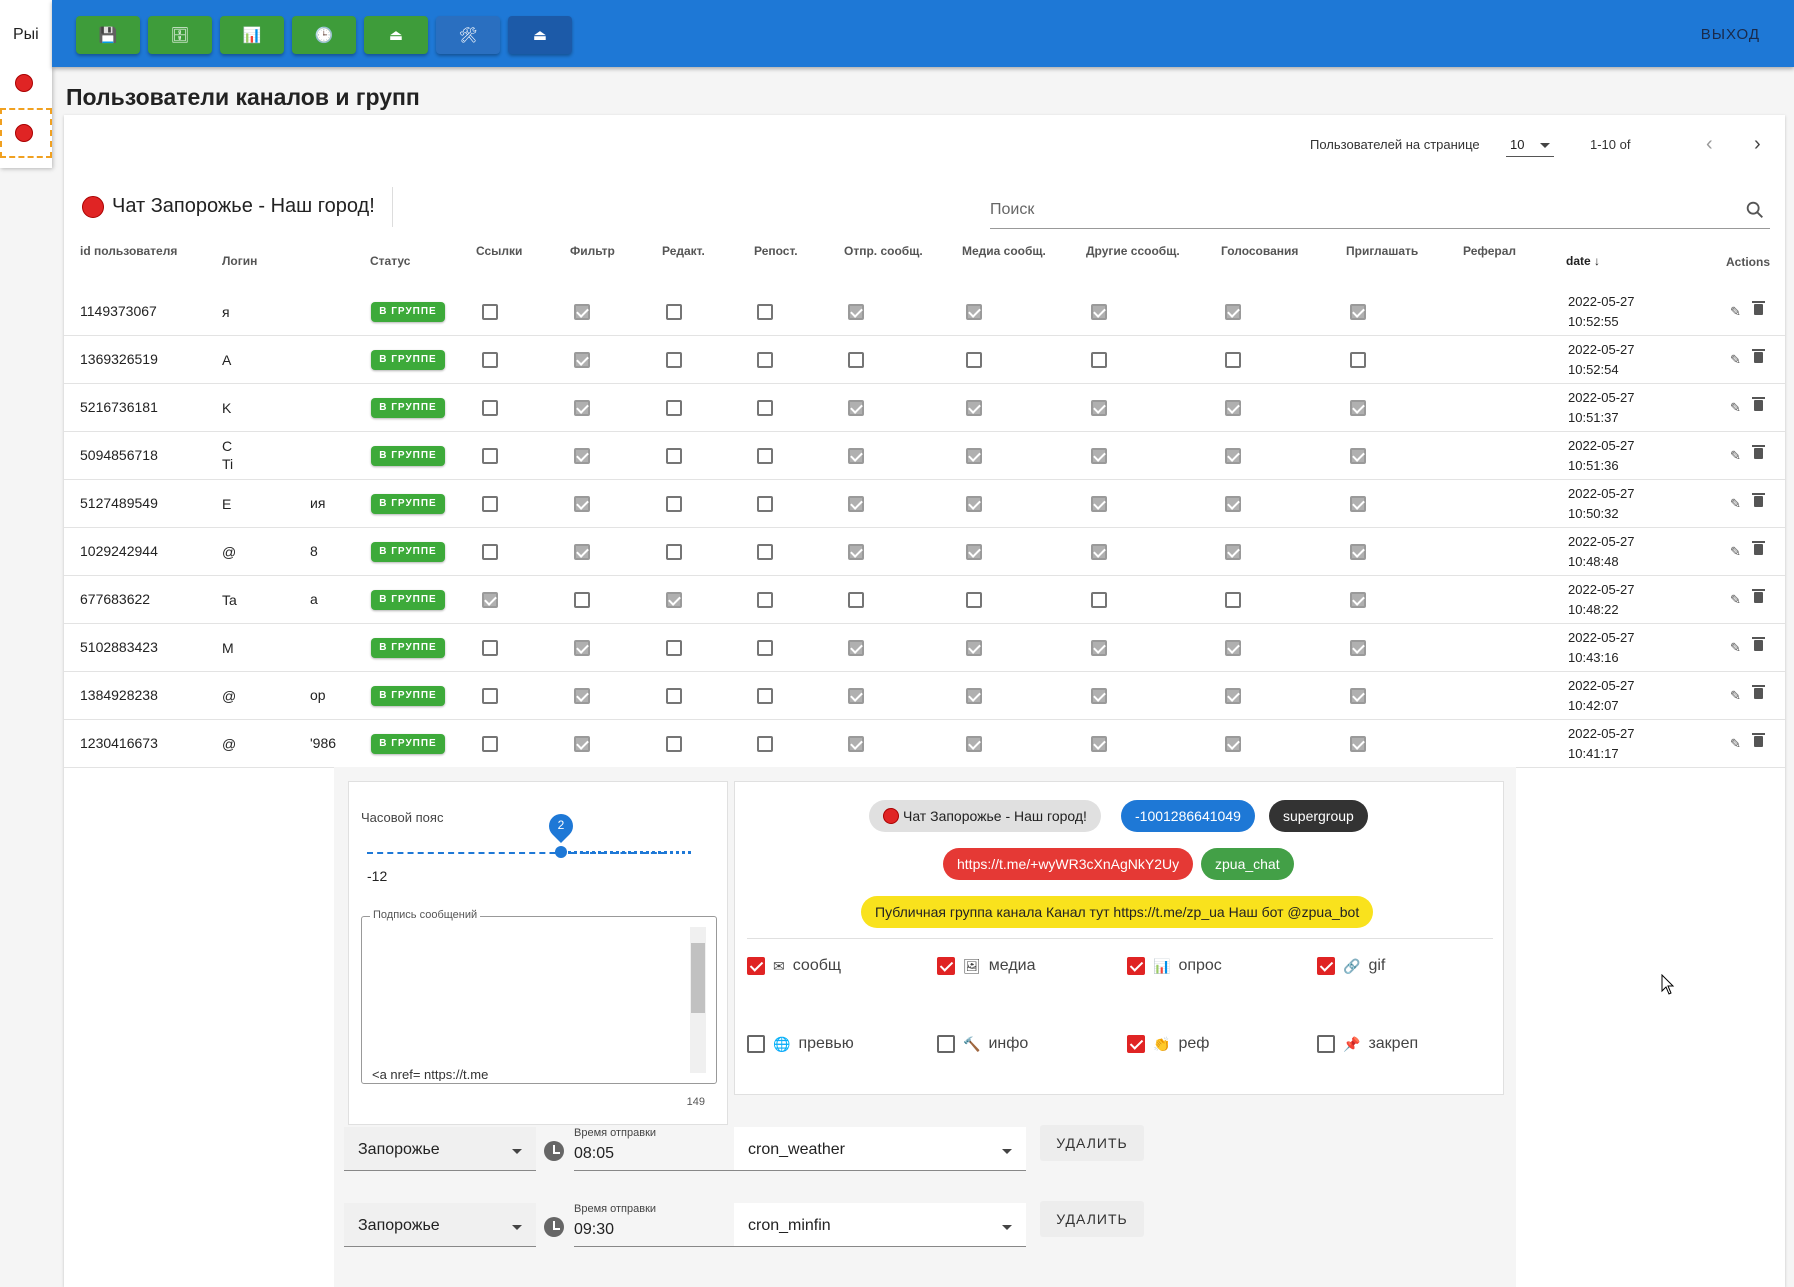 The height and width of the screenshot is (1287, 1794). I want to click on clock-icon, so click(554, 1227).